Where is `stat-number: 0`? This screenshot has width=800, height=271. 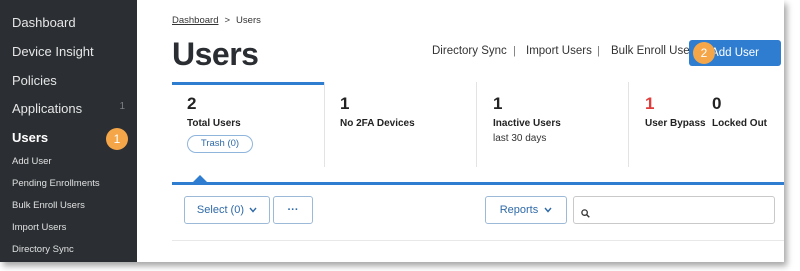
stat-number: 0 is located at coordinates (717, 103).